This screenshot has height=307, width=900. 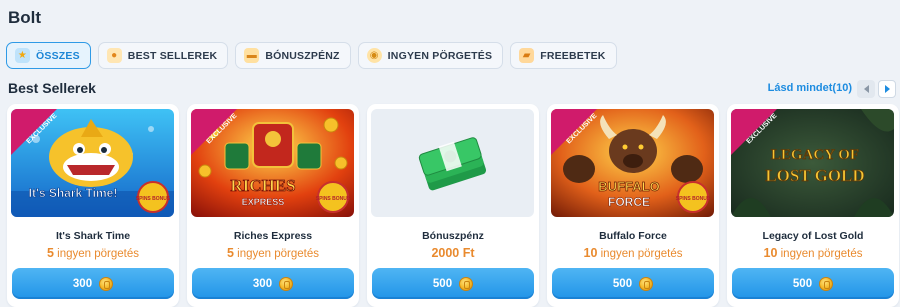 I want to click on filter-best-sellers: ● BEST SELLEREK, so click(x=163, y=55).